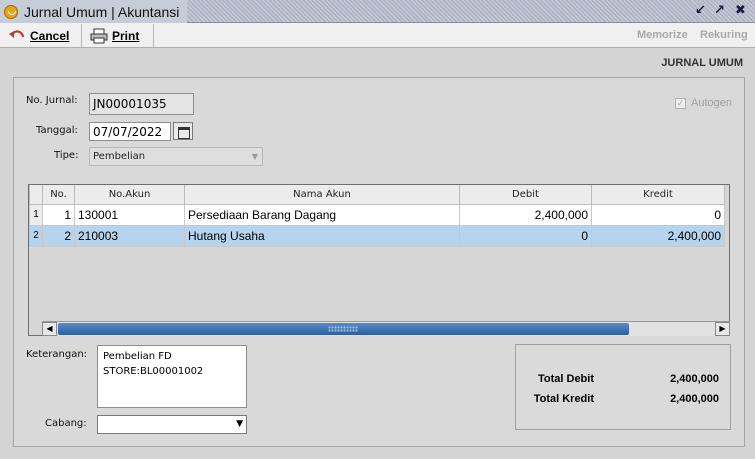 This screenshot has width=755, height=459. Describe the element at coordinates (322, 235) in the screenshot. I see `cell-nama-akun: Hutang Usaha` at that location.